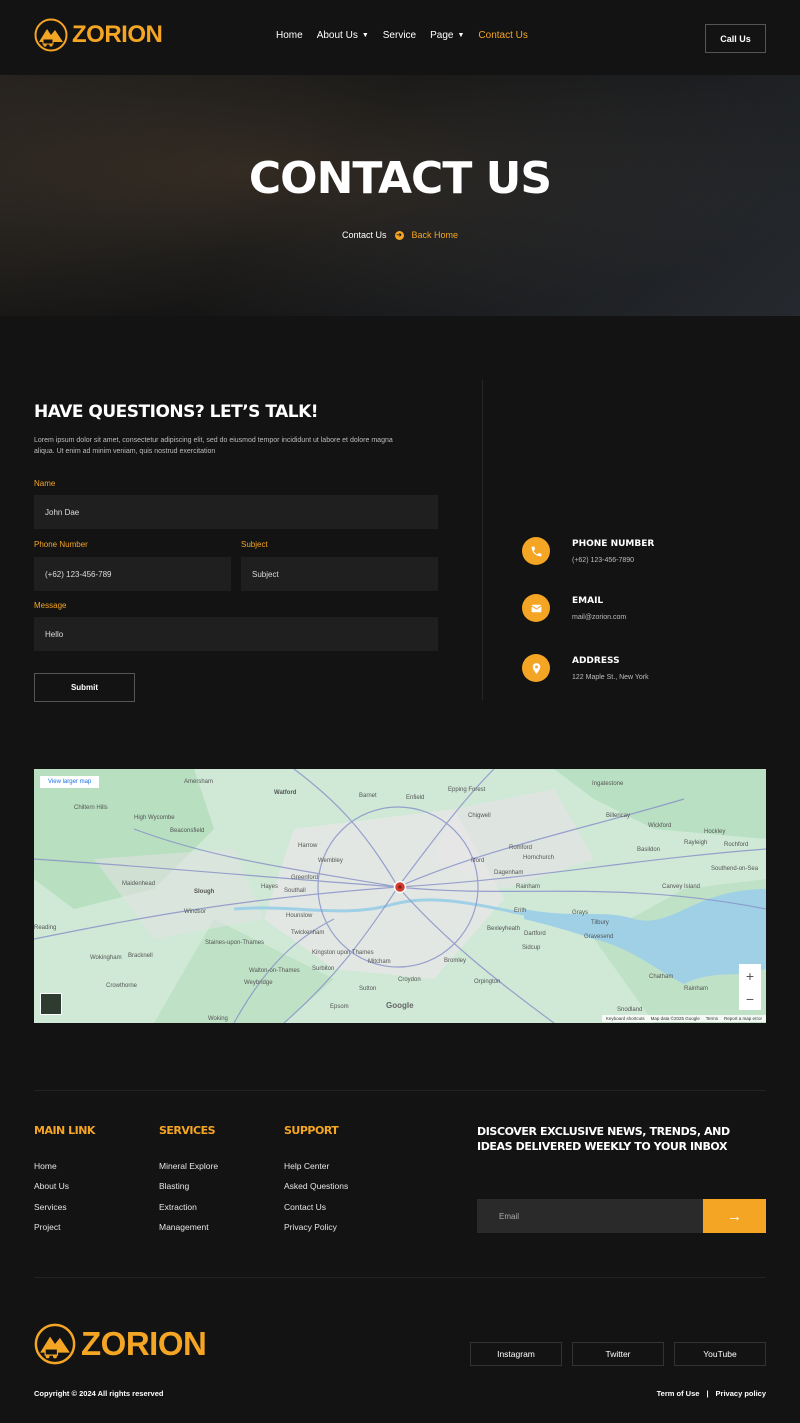  Describe the element at coordinates (743, 1018) in the screenshot. I see `report-map-error-link: Report a map error` at that location.